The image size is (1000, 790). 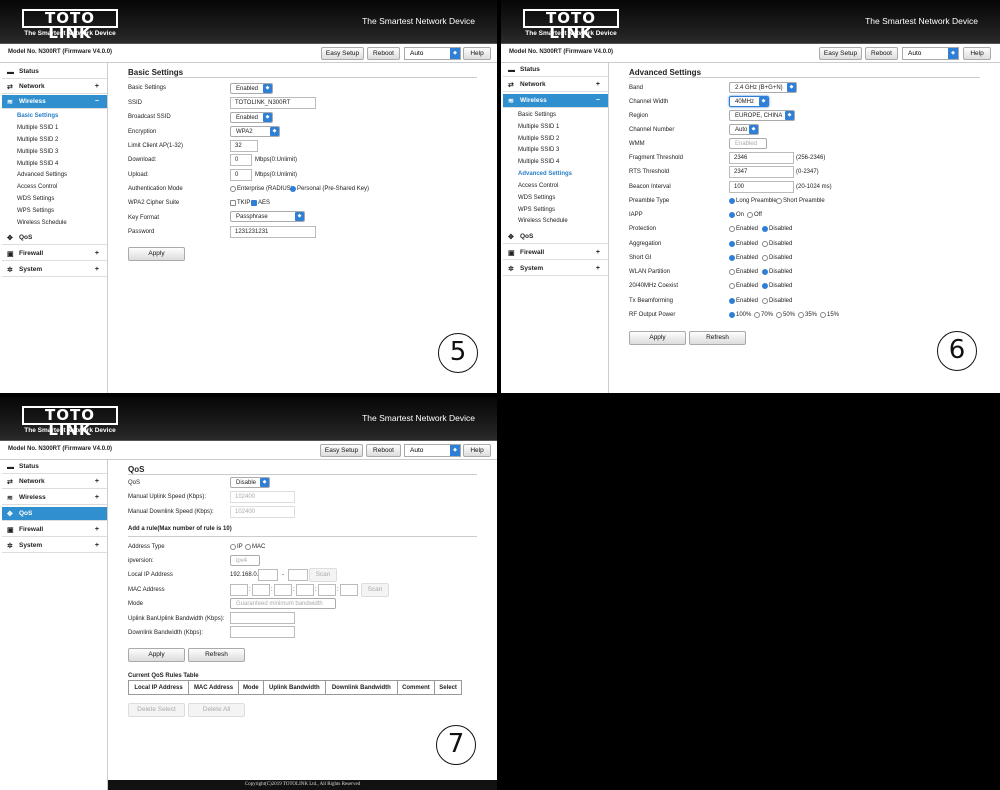 I want to click on local-ip-end-input, so click(x=298, y=575).